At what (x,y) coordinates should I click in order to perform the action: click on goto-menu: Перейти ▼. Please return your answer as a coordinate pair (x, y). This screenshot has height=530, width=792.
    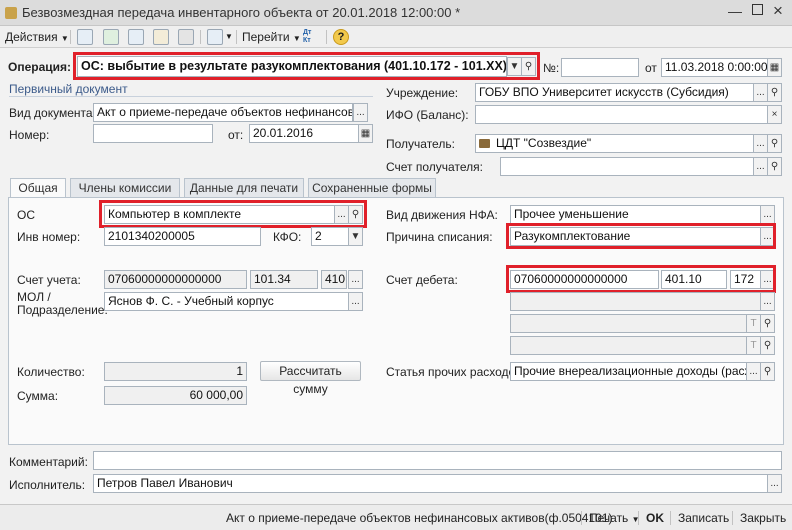
    Looking at the image, I should click on (271, 37).